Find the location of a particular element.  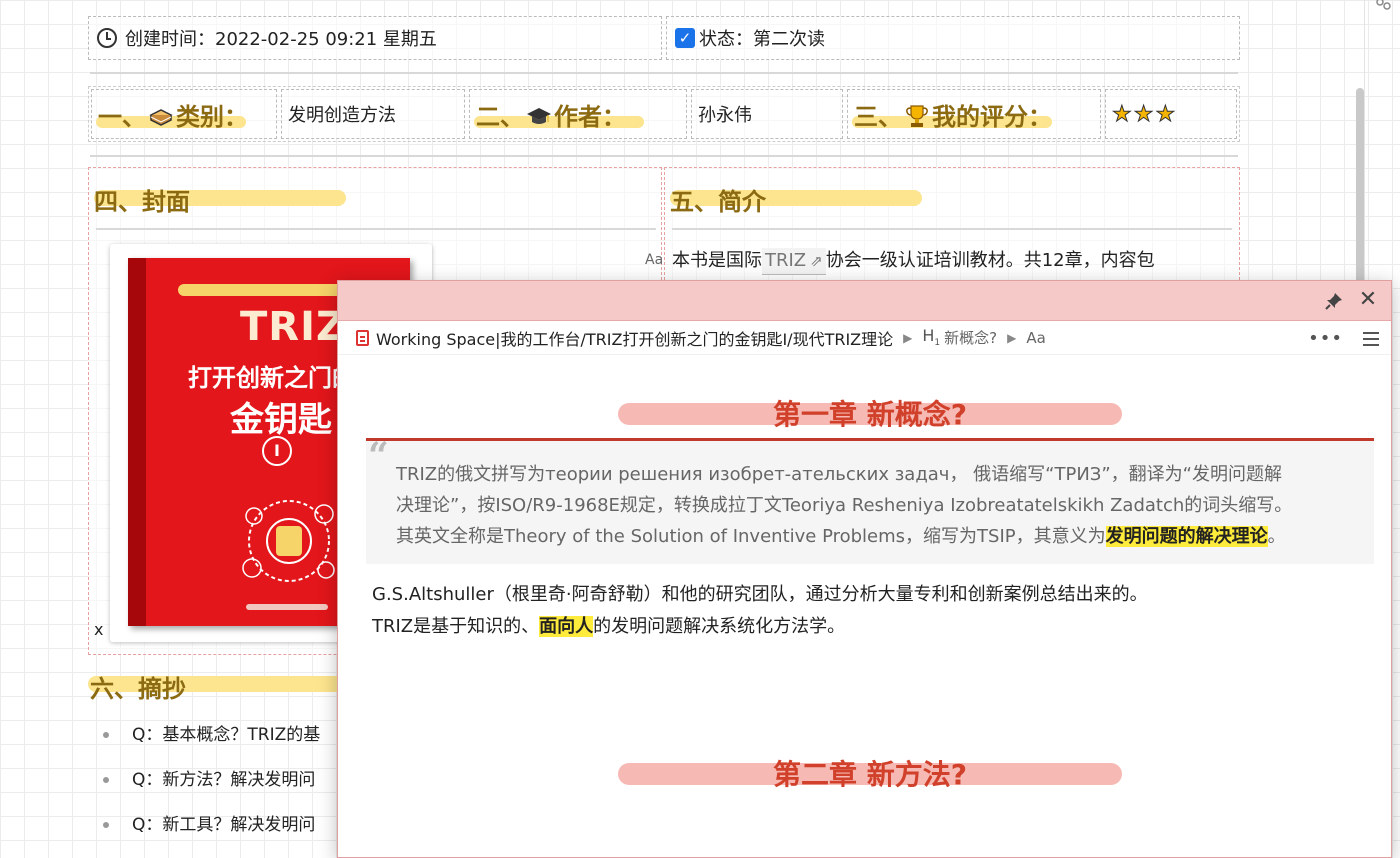

rating-value-cell: ★★★ is located at coordinates (1171, 114).